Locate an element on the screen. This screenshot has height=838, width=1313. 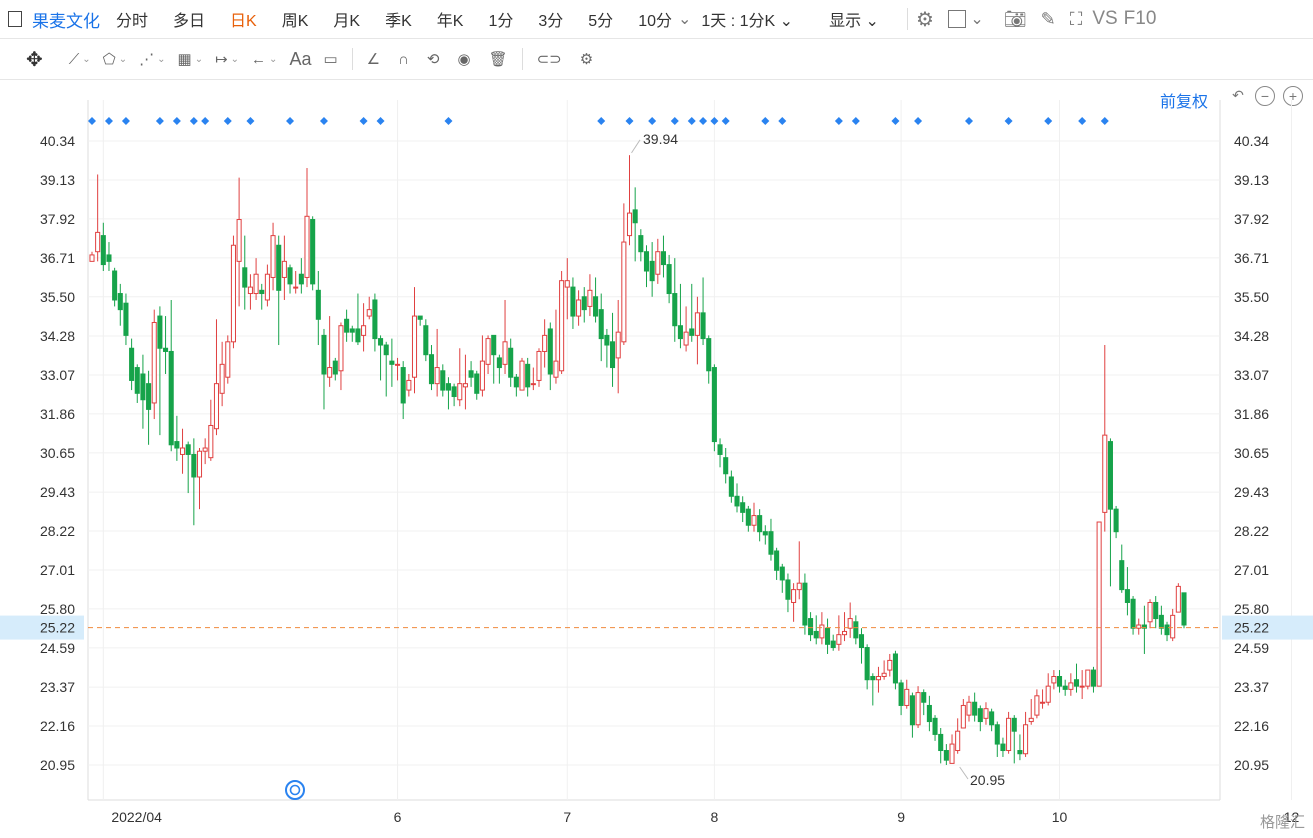
y-tick-label-left: 24.59 is located at coordinates (57, 648).